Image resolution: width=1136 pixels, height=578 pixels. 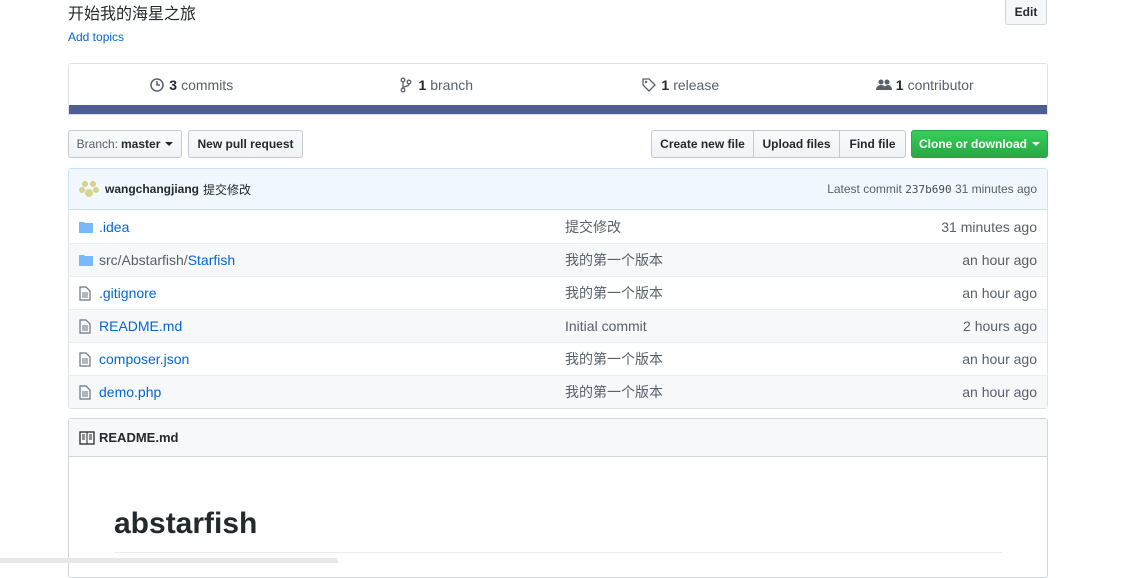 What do you see at coordinates (558, 226) in the screenshot?
I see `file-row: .idea 提交修改 31 minutes ago` at bounding box center [558, 226].